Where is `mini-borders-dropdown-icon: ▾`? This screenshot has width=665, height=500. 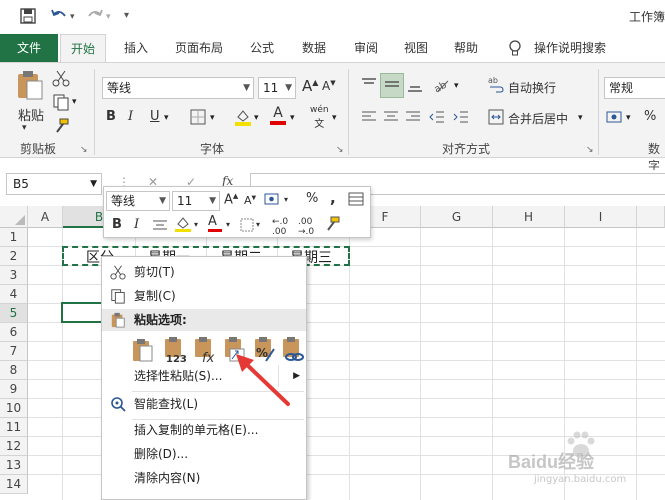
mini-borders-dropdown-icon: ▾ is located at coordinates (258, 224).